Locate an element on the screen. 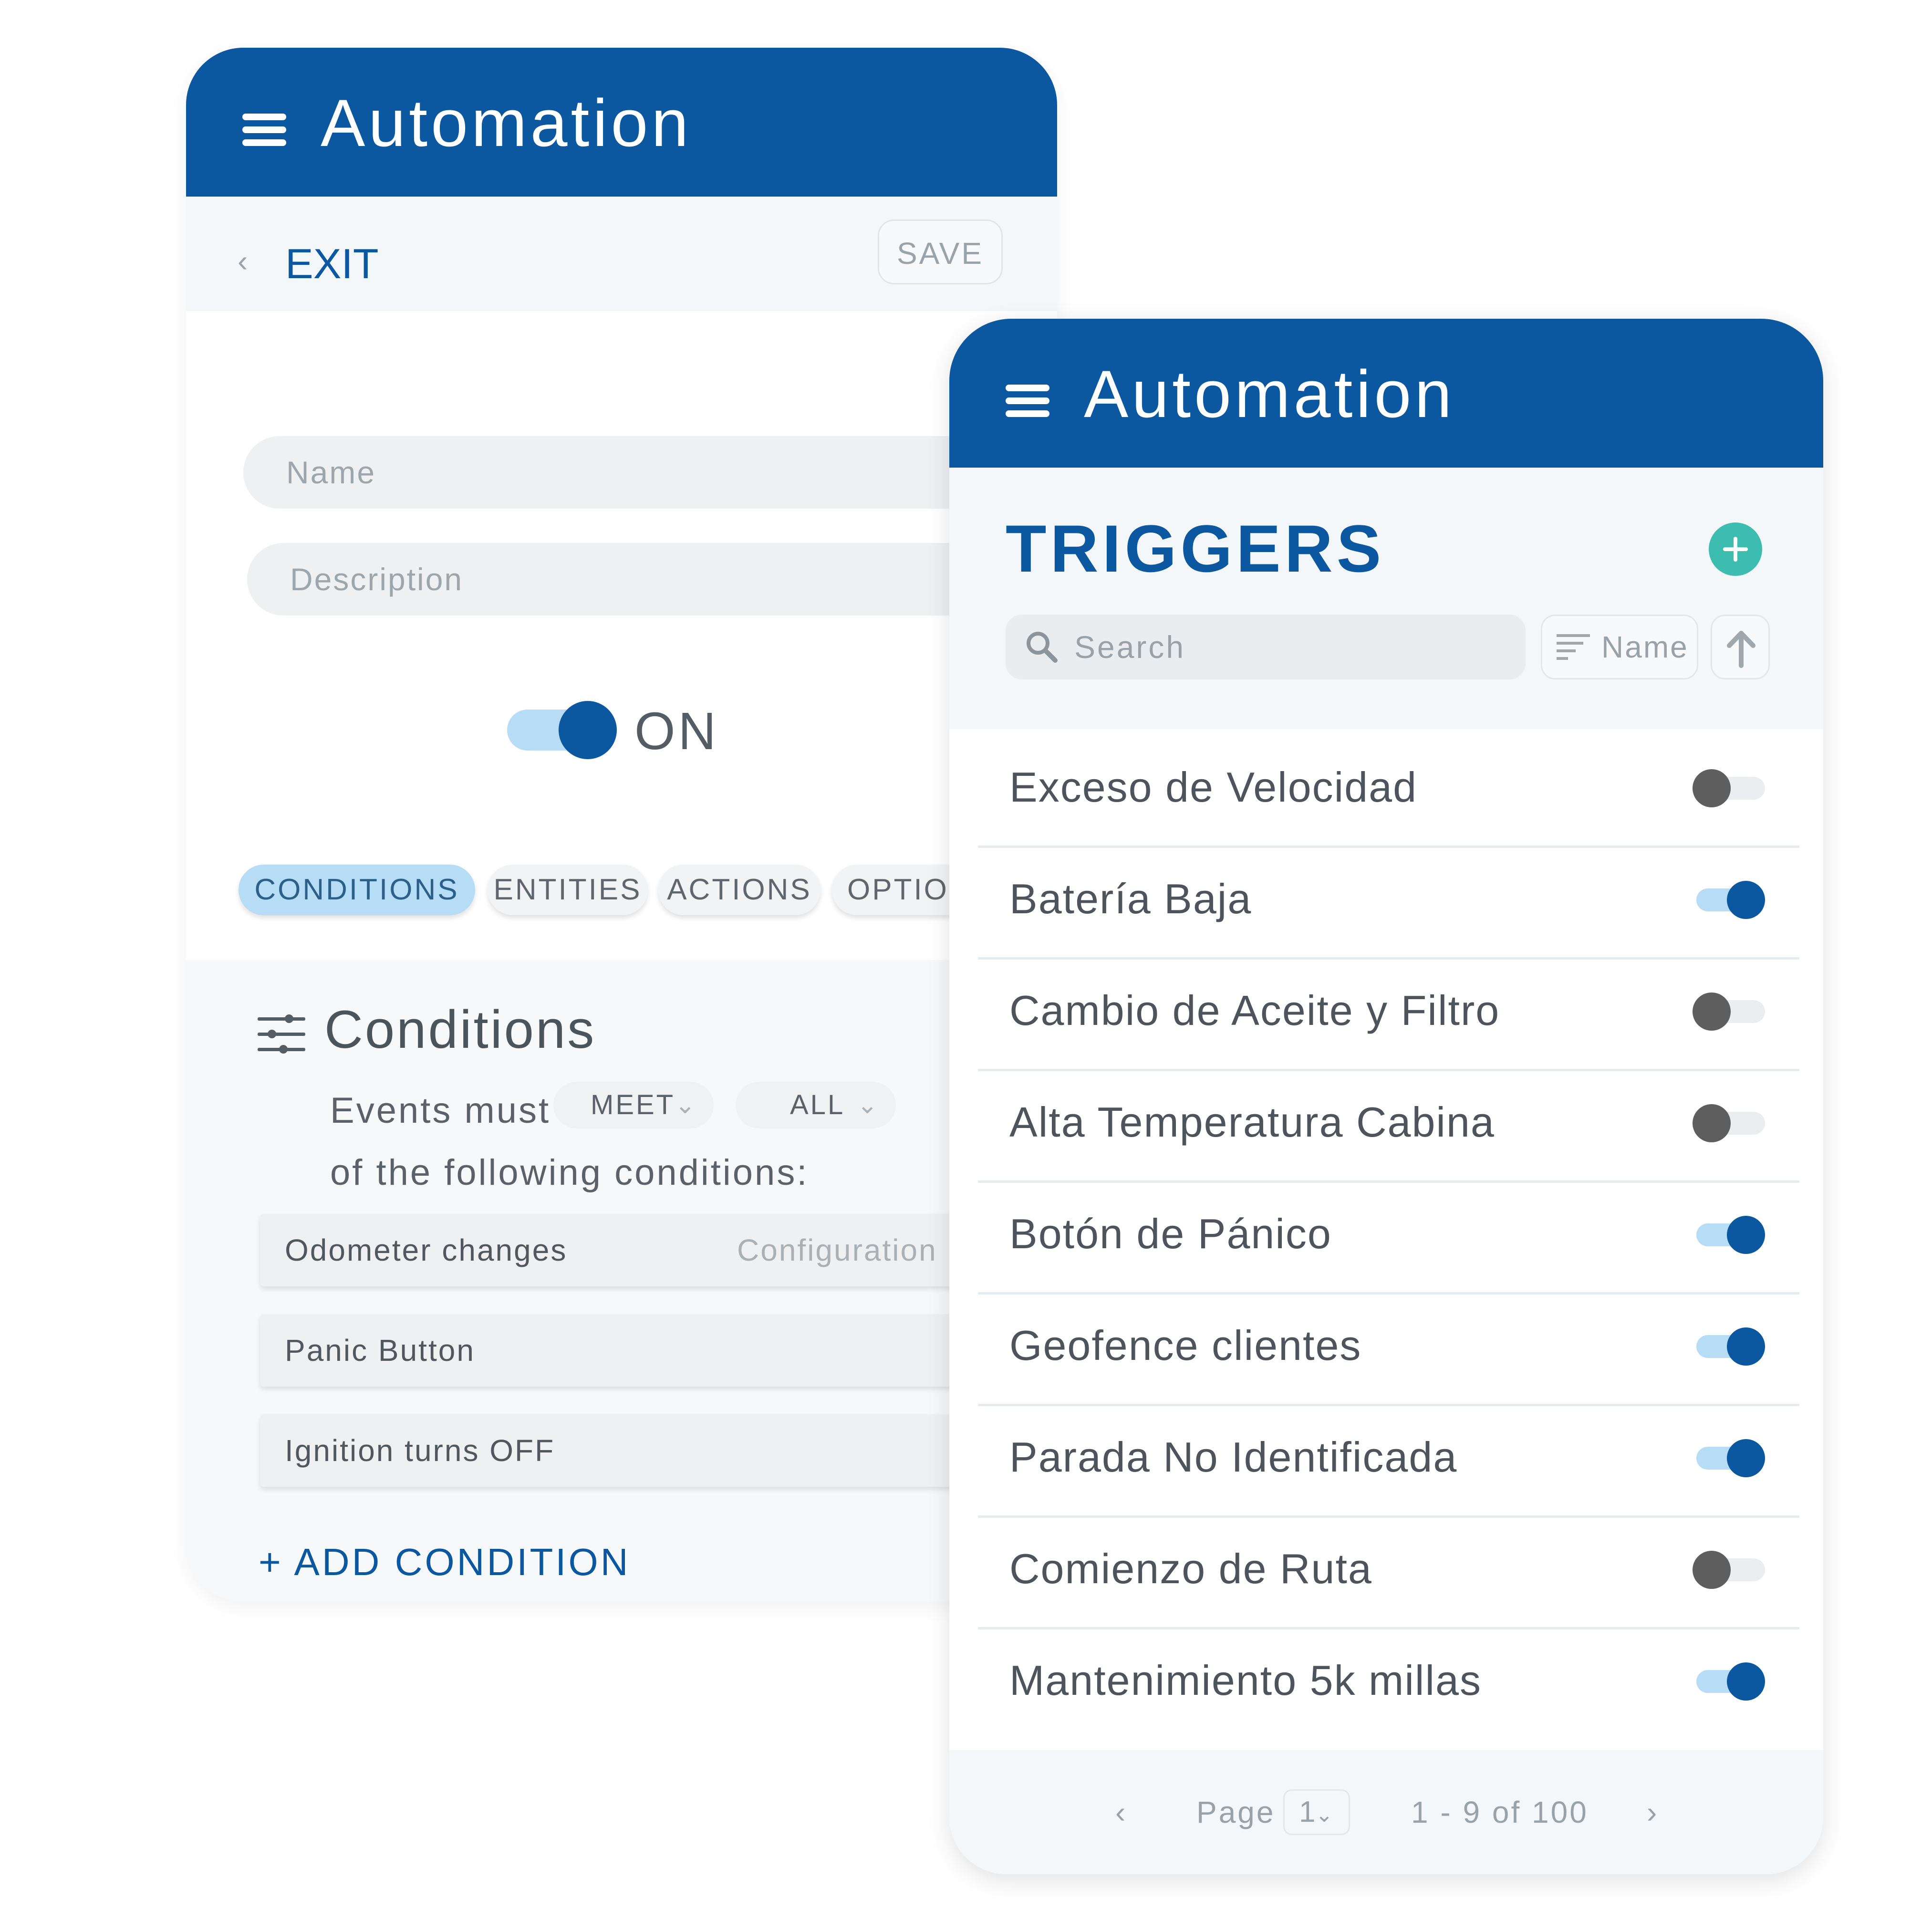  trigger-row: Alta Temperatura Cabina is located at coordinates (1388, 1123).